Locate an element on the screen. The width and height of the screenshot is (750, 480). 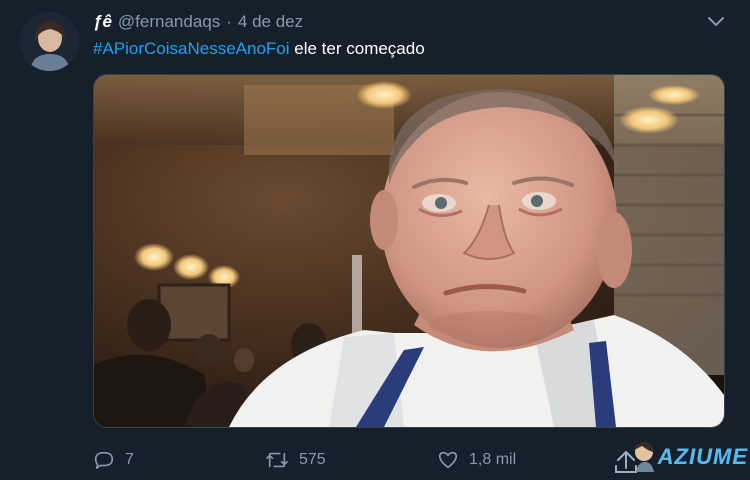
tweet-text: #APiorCoisaNesseAnoFoi ele ter começado is located at coordinates (259, 49).